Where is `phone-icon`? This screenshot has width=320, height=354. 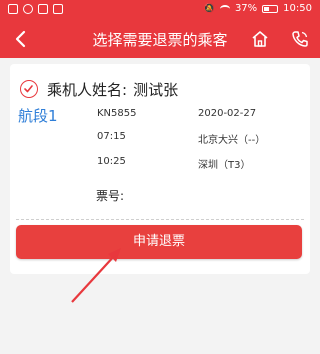
phone-icon is located at coordinates (300, 39).